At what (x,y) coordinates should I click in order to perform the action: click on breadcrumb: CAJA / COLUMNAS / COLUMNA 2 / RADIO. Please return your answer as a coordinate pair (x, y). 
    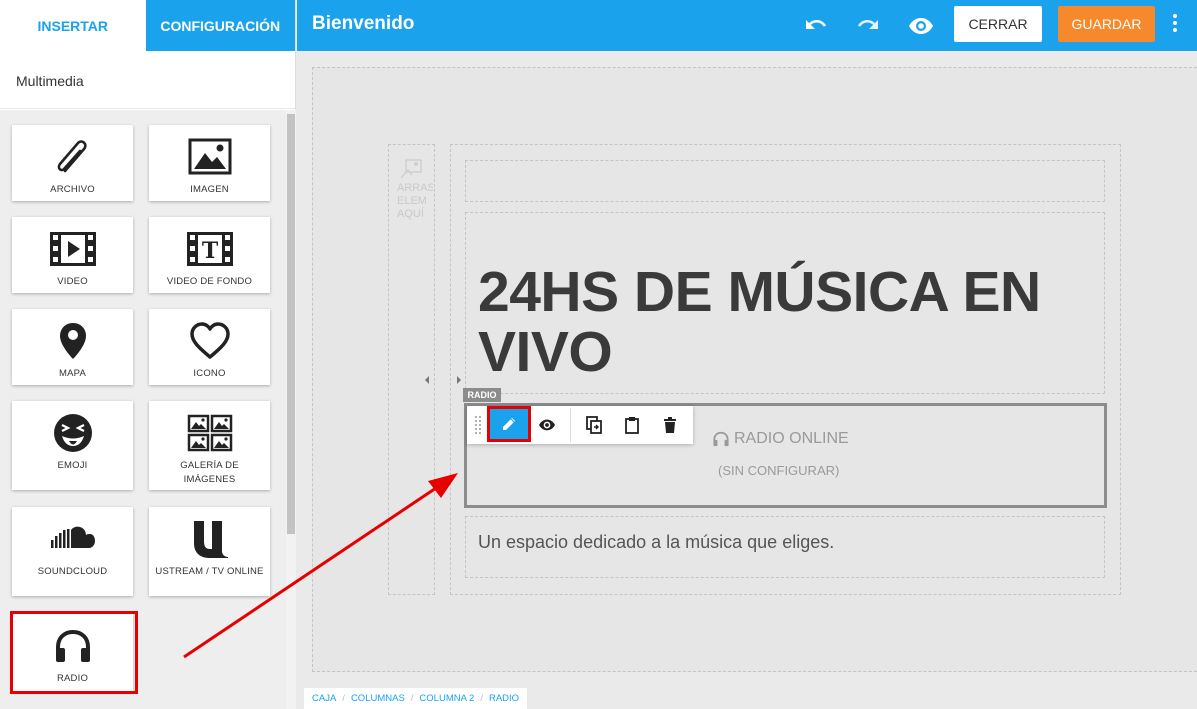
    Looking at the image, I should click on (416, 698).